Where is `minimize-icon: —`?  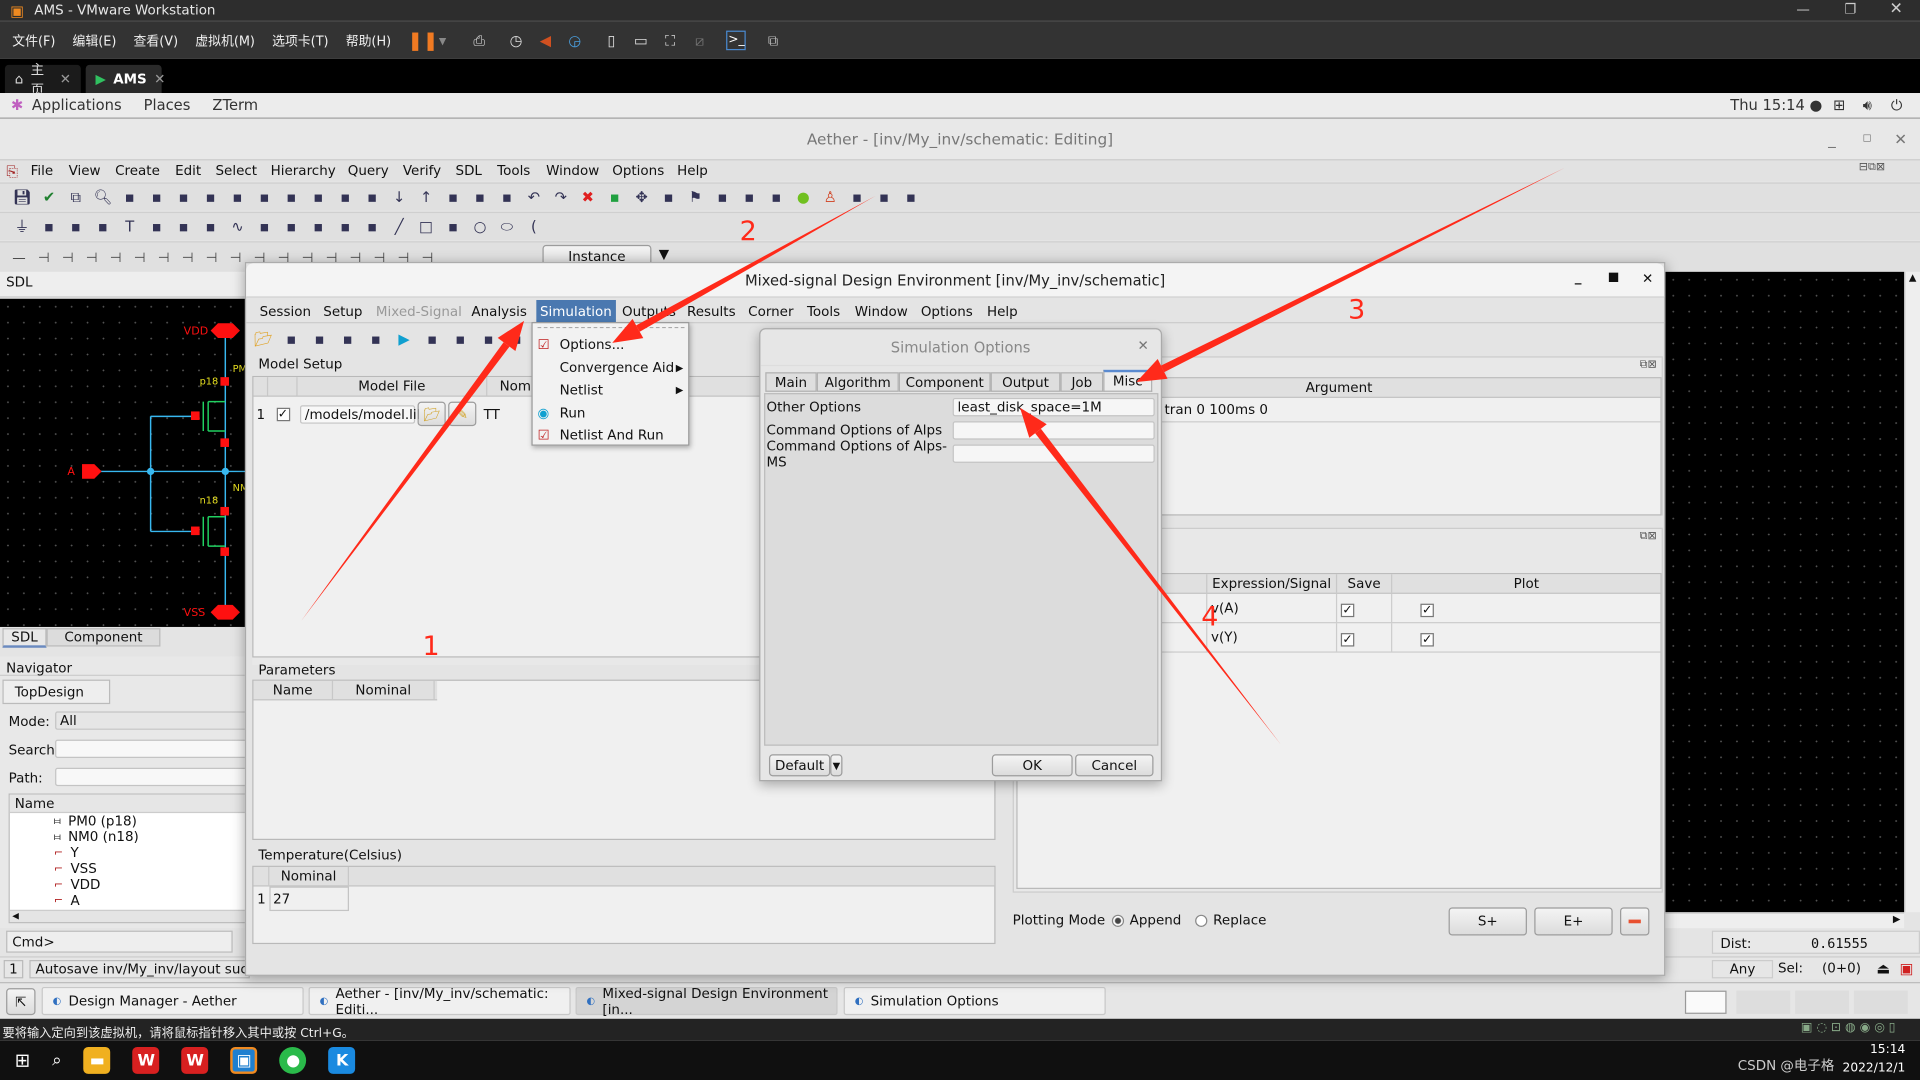 minimize-icon: — is located at coordinates (1802, 9).